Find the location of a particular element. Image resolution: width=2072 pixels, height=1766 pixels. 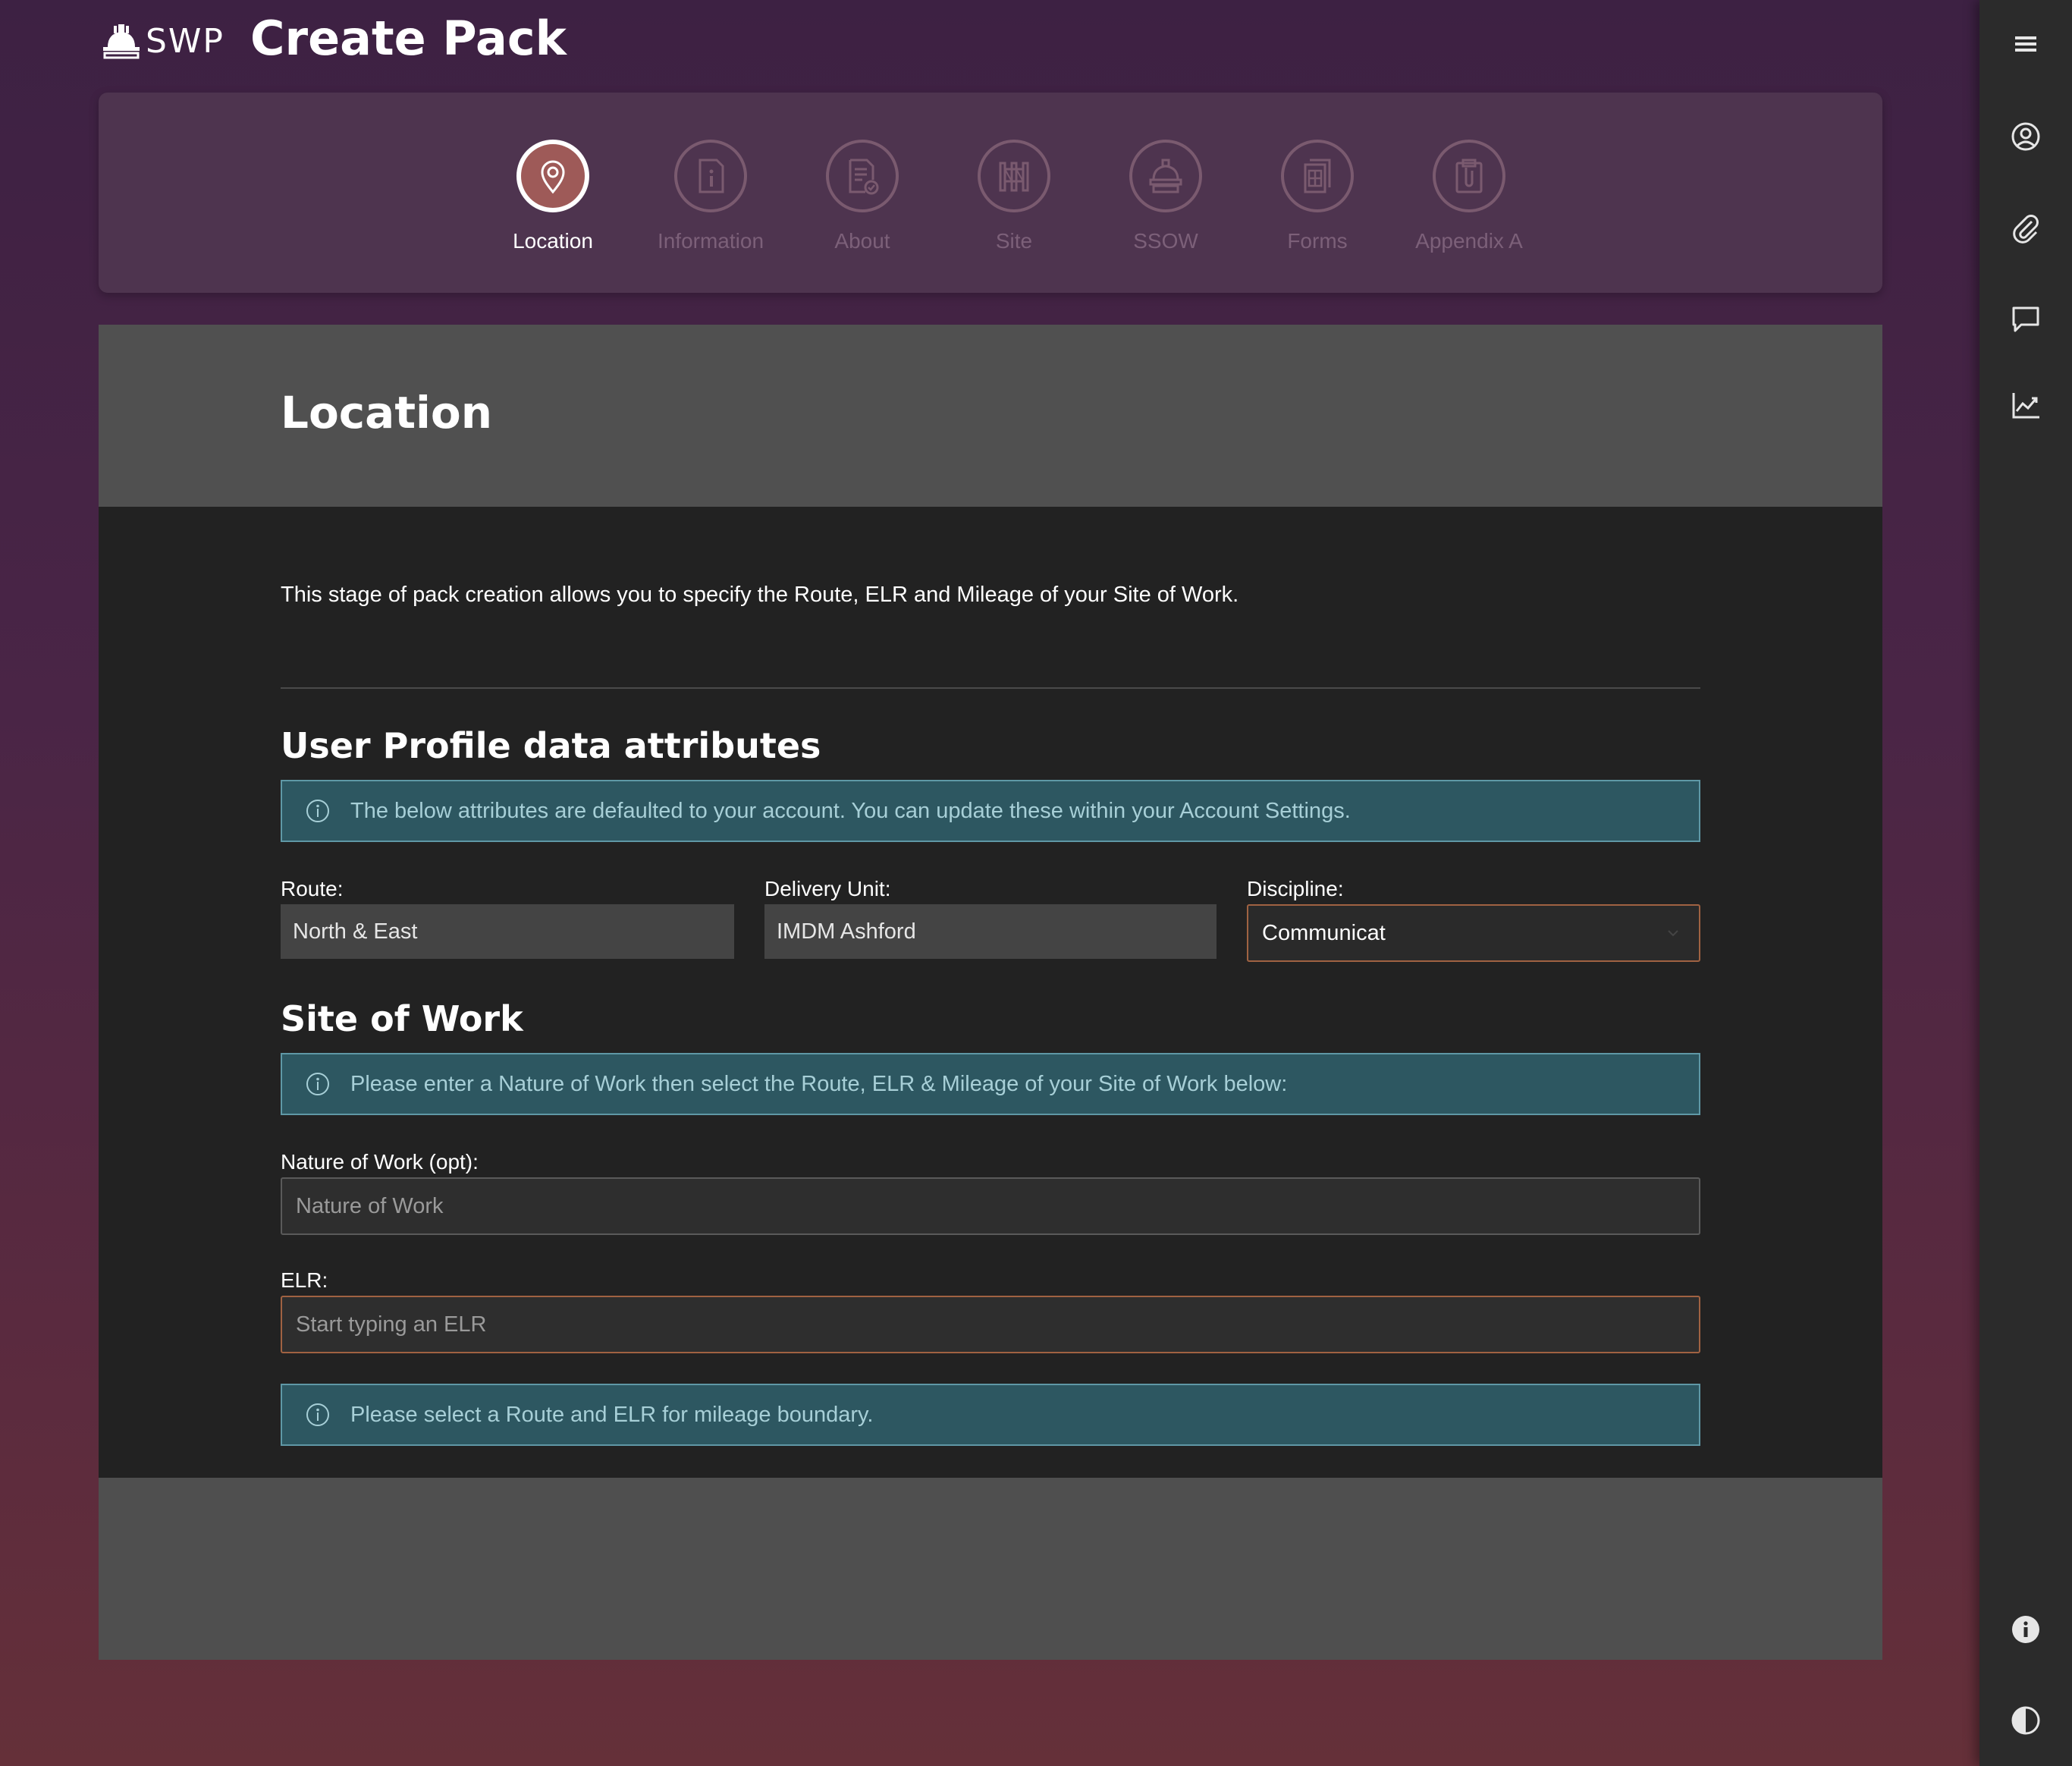

step-site-circle is located at coordinates (1014, 176).